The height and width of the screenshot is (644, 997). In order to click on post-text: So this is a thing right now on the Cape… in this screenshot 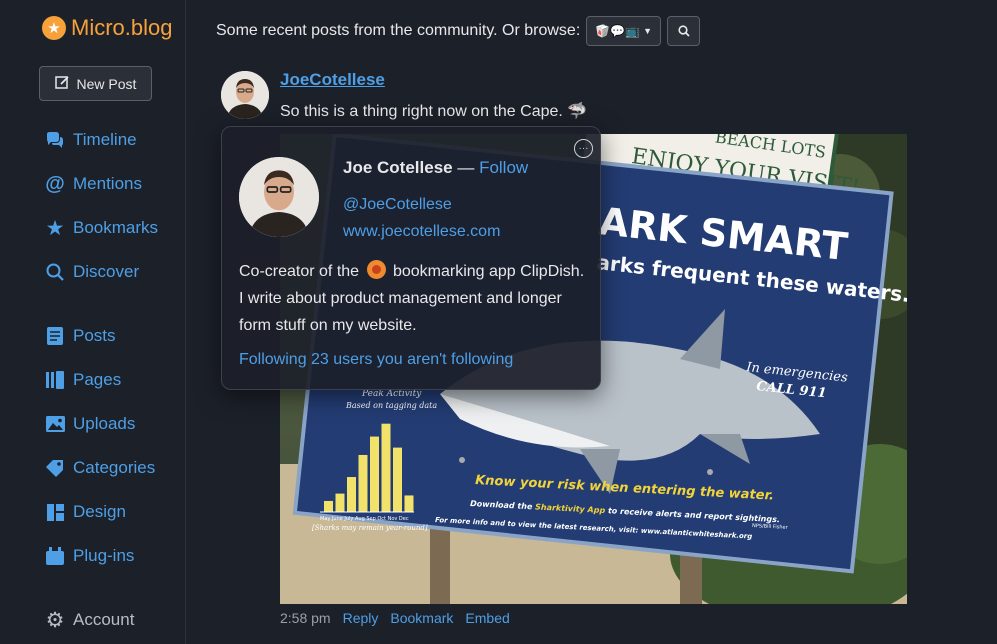, I will do `click(434, 111)`.